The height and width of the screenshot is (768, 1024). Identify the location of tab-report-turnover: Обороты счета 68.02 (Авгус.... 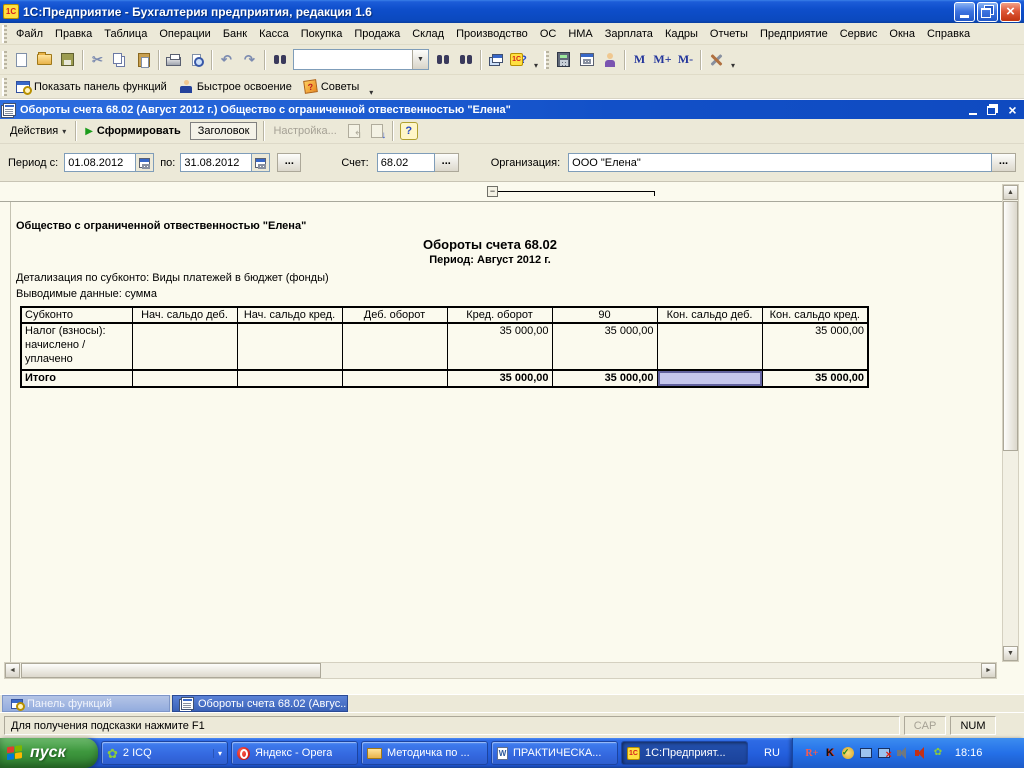
(260, 703).